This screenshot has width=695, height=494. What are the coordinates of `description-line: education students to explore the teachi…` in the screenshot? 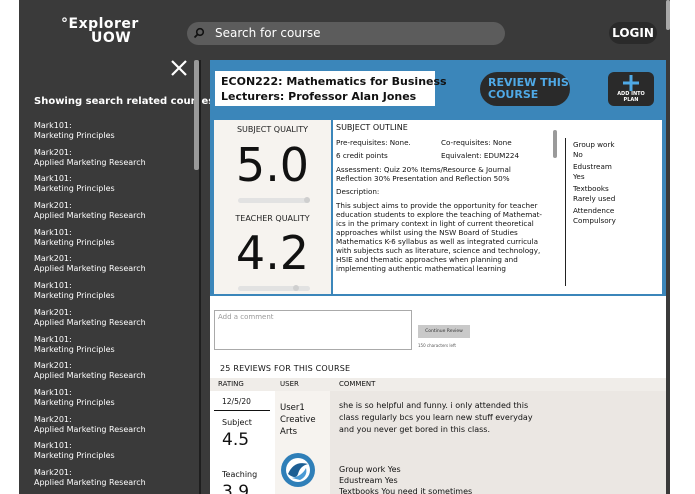 It's located at (439, 214).